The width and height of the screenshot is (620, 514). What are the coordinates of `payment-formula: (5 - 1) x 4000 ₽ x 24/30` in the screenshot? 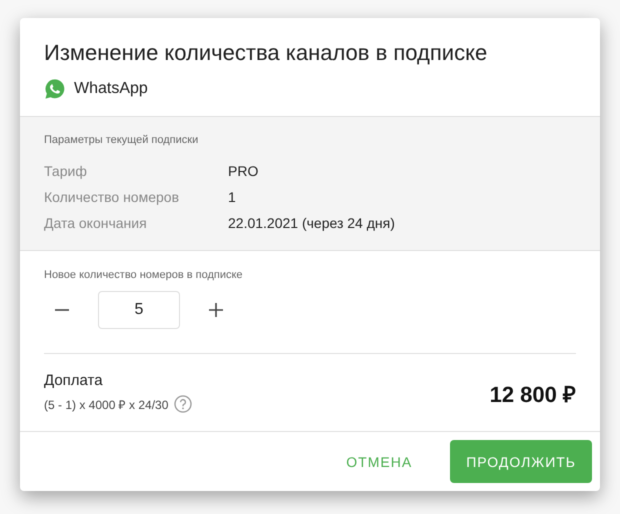 It's located at (106, 404).